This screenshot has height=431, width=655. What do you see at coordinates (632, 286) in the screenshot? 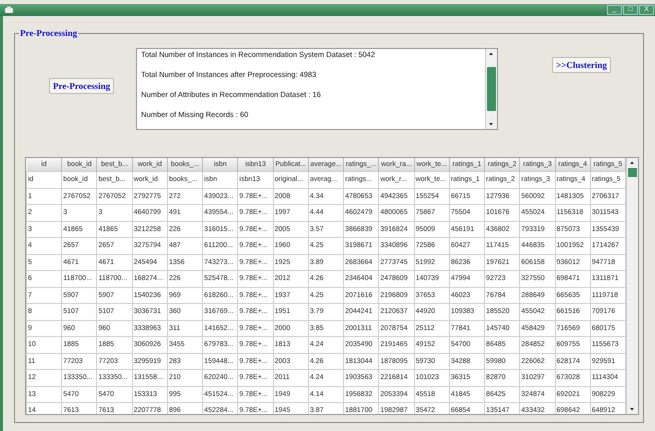
I see `table-scrollbar` at bounding box center [632, 286].